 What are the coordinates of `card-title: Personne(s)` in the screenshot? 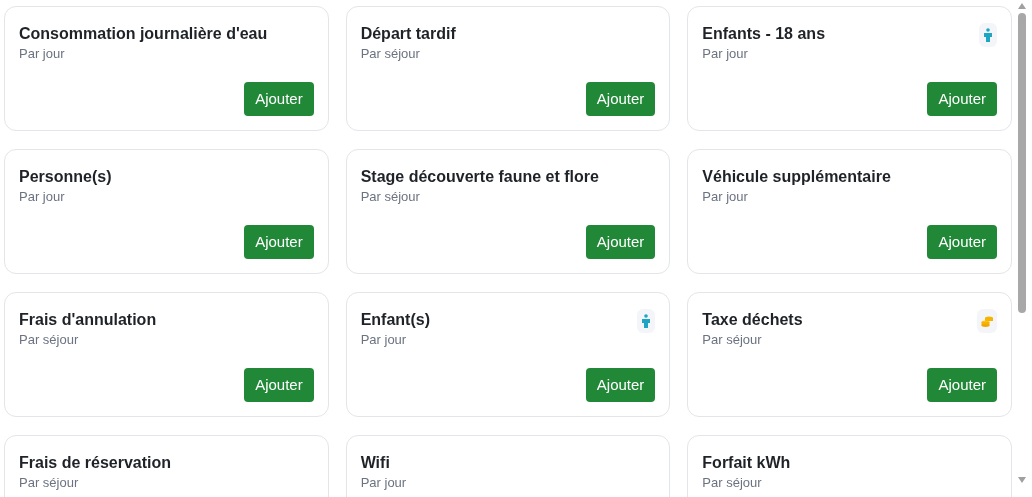 It's located at (65, 177).